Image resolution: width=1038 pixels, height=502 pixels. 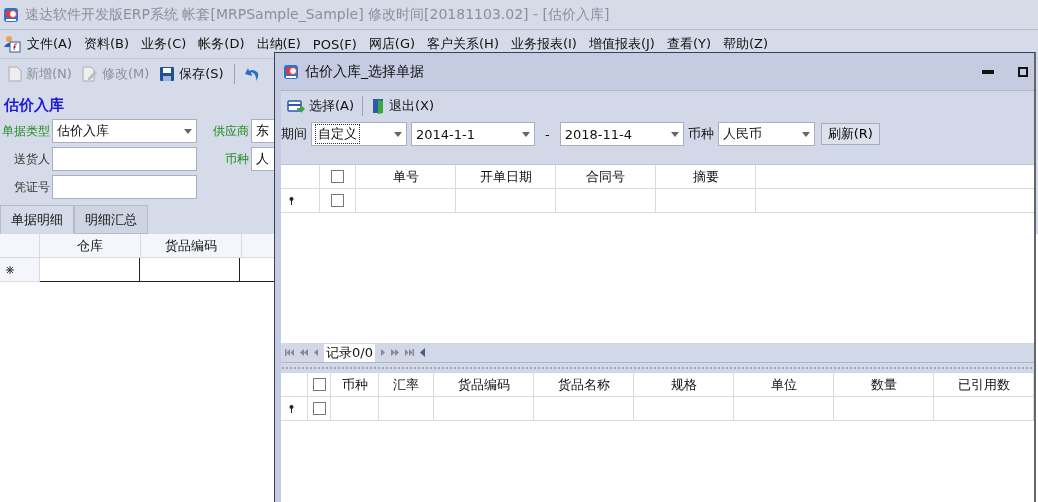 What do you see at coordinates (394, 352) in the screenshot?
I see `next-page-icon` at bounding box center [394, 352].